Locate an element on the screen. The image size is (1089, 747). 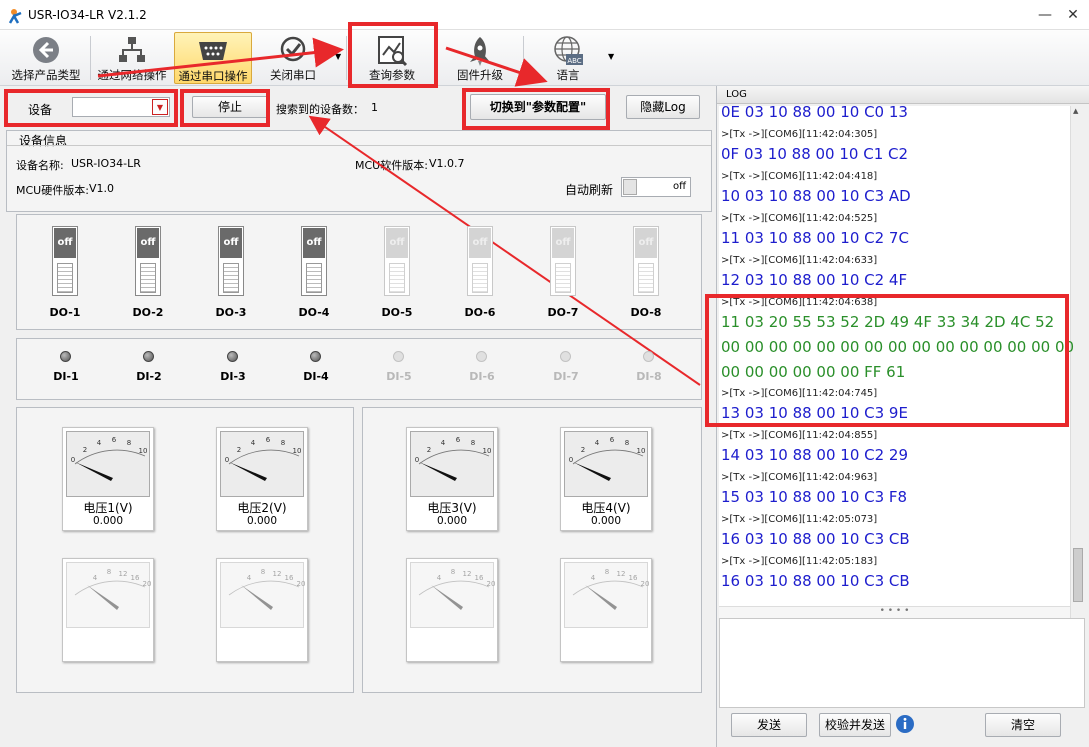
do-label: DO-2 is located at coordinates (148, 312).